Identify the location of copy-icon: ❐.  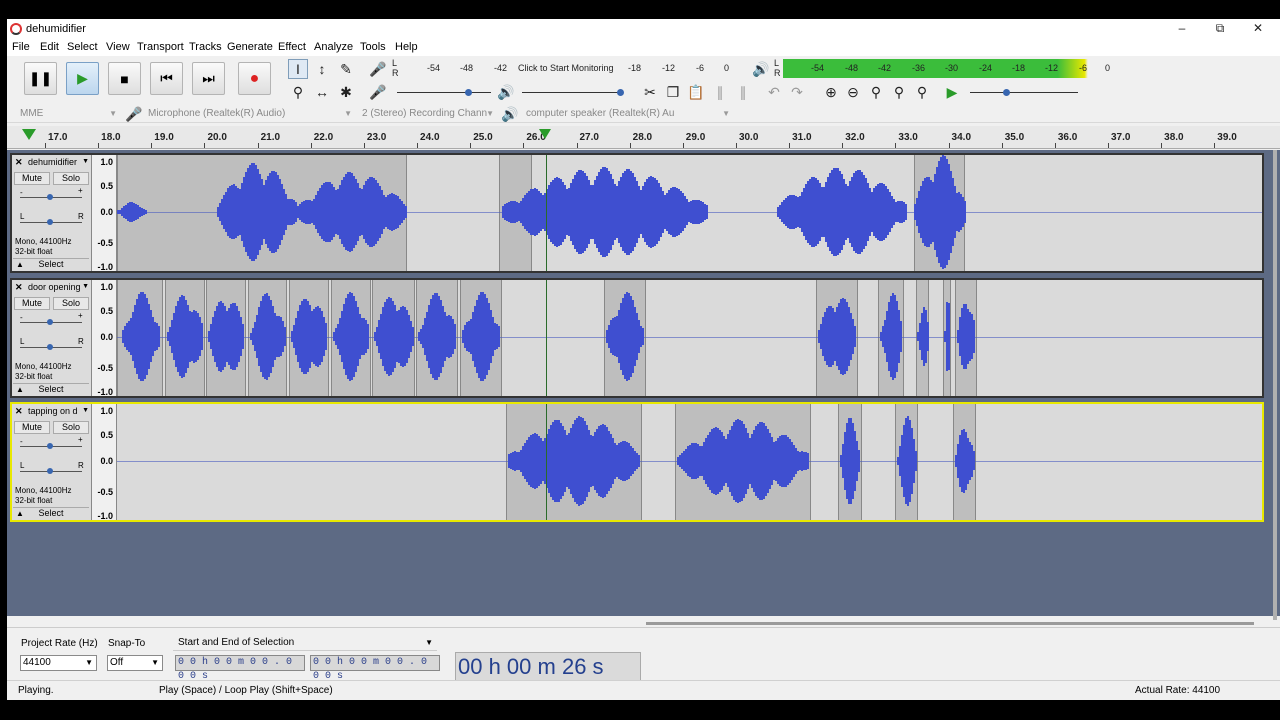
(673, 92).